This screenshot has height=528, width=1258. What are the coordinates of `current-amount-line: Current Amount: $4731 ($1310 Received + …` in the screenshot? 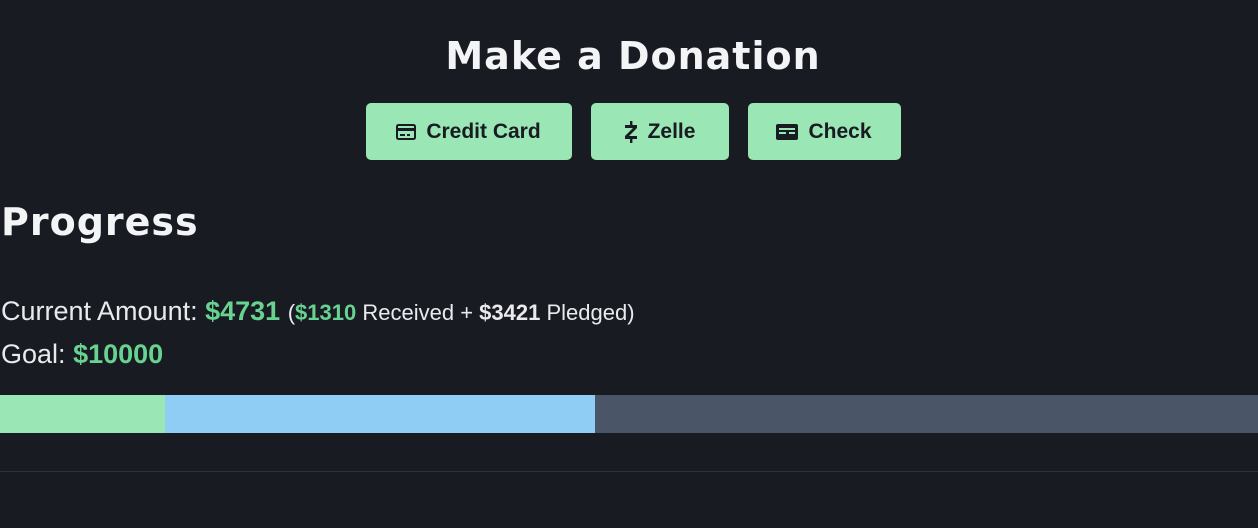 It's located at (318, 312).